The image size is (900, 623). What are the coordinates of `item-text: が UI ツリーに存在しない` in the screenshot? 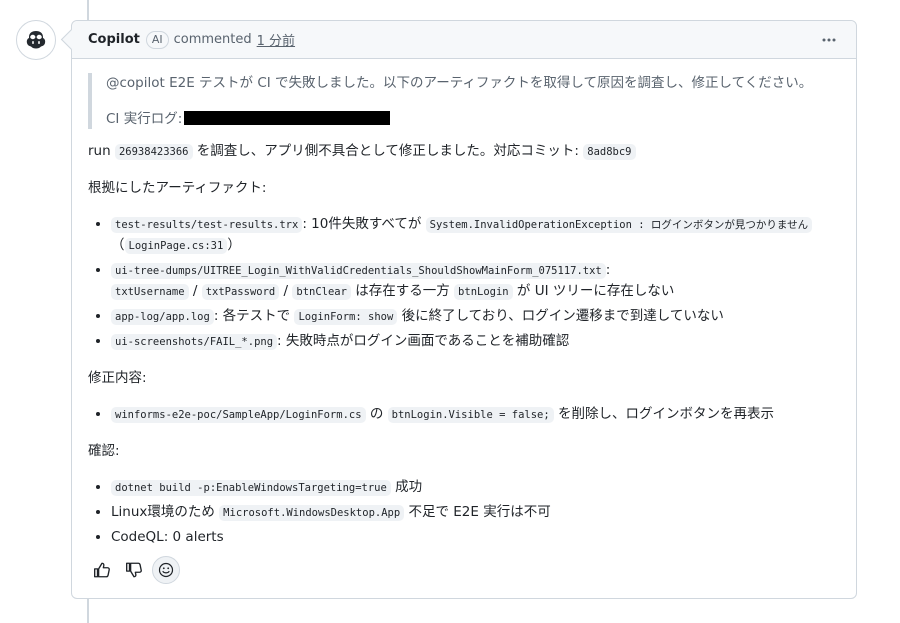 It's located at (593, 291).